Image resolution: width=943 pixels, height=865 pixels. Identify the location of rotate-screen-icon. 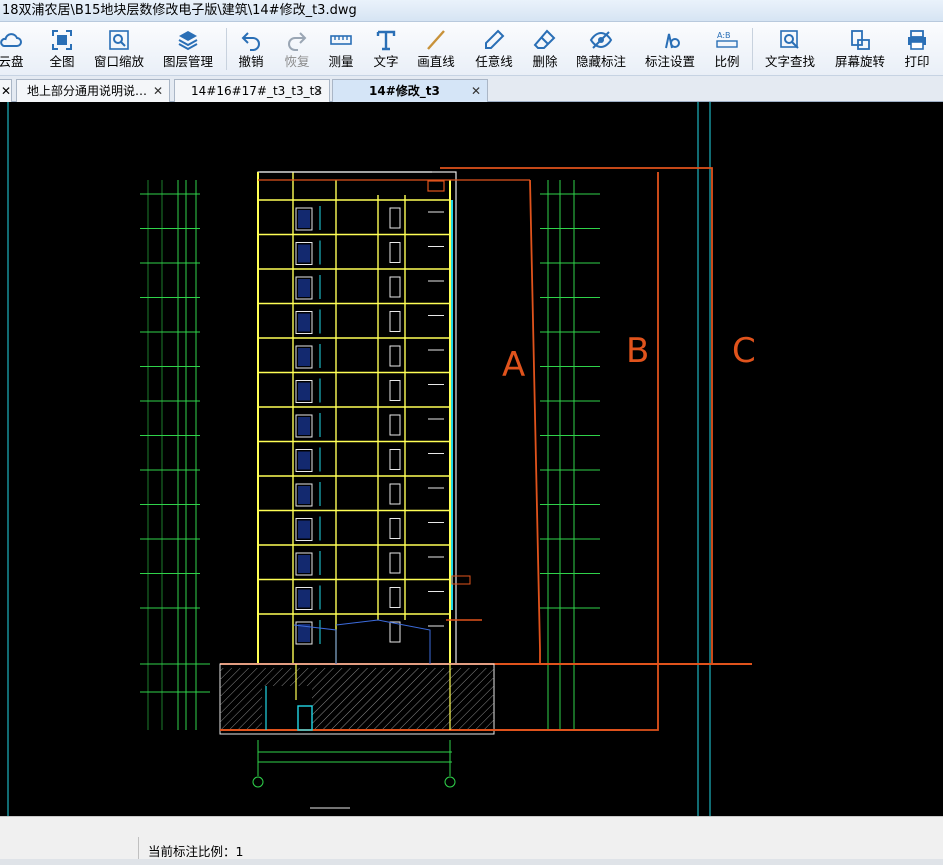
(860, 39).